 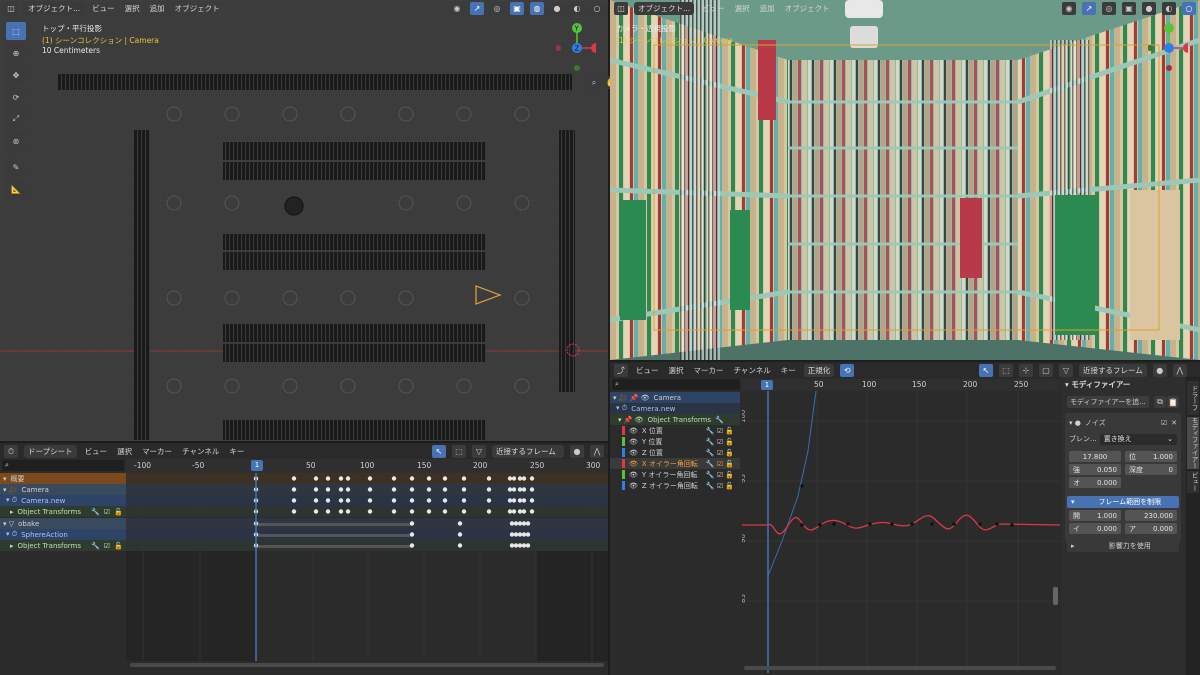 I want to click on tab-view: ビュー, so click(x=1193, y=482).